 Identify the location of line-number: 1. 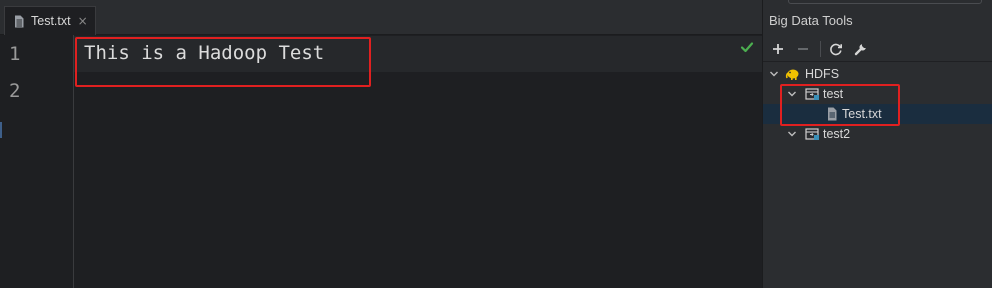
(15, 54).